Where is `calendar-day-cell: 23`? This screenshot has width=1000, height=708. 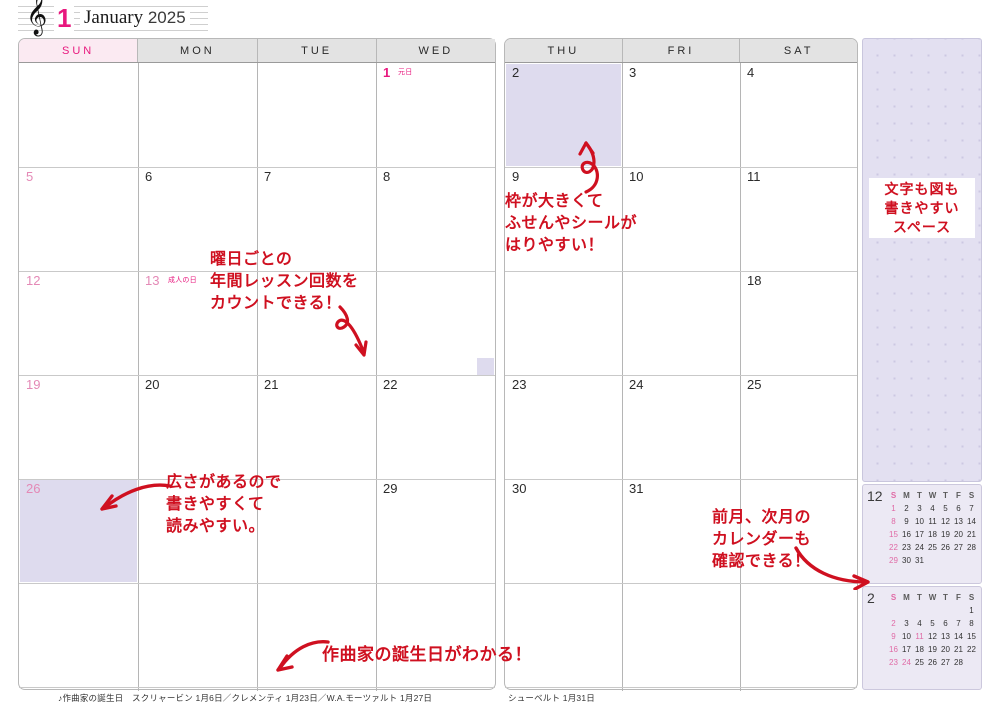
calendar-day-cell: 23 is located at coordinates (563, 427).